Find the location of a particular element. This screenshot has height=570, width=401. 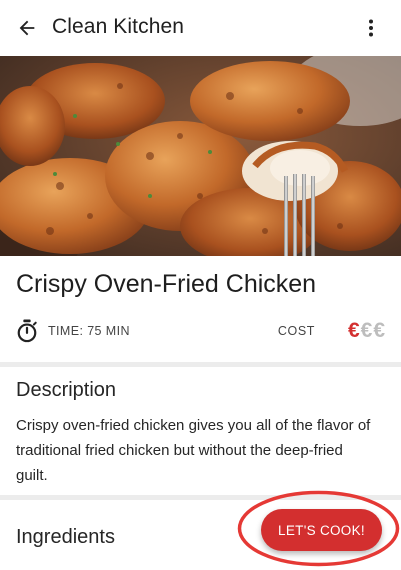

more-vert-icon is located at coordinates (371, 28).